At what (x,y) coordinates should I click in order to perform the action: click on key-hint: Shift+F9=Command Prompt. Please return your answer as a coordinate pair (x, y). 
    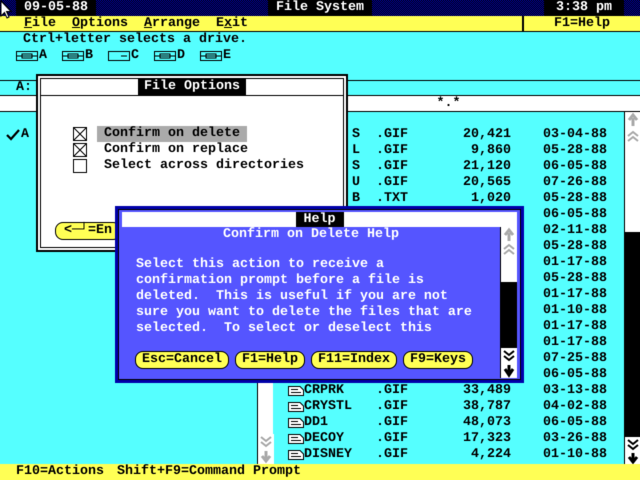
    Looking at the image, I should click on (208, 472).